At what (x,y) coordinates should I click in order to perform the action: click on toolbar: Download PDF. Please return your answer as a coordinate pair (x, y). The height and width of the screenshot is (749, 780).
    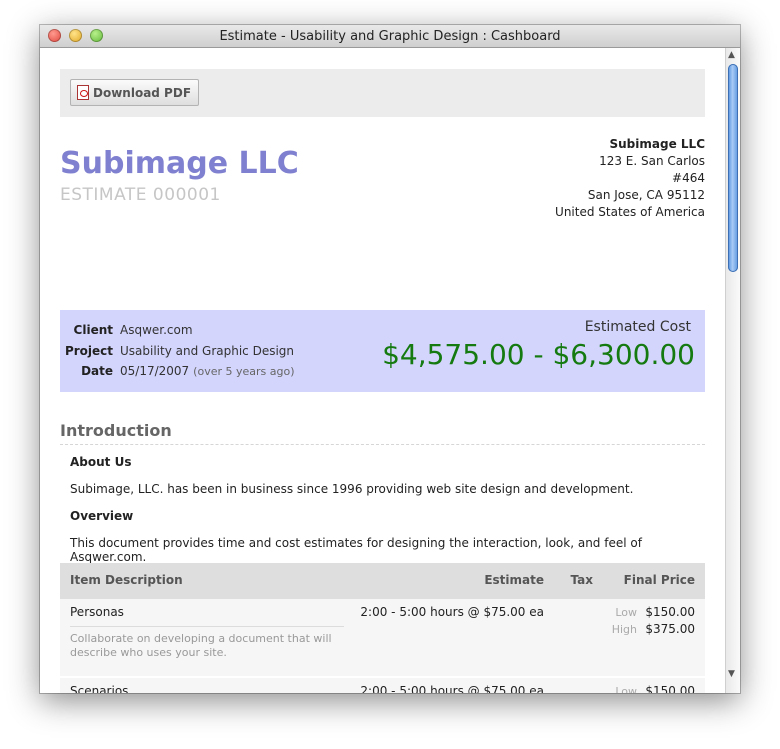
    Looking at the image, I should click on (382, 93).